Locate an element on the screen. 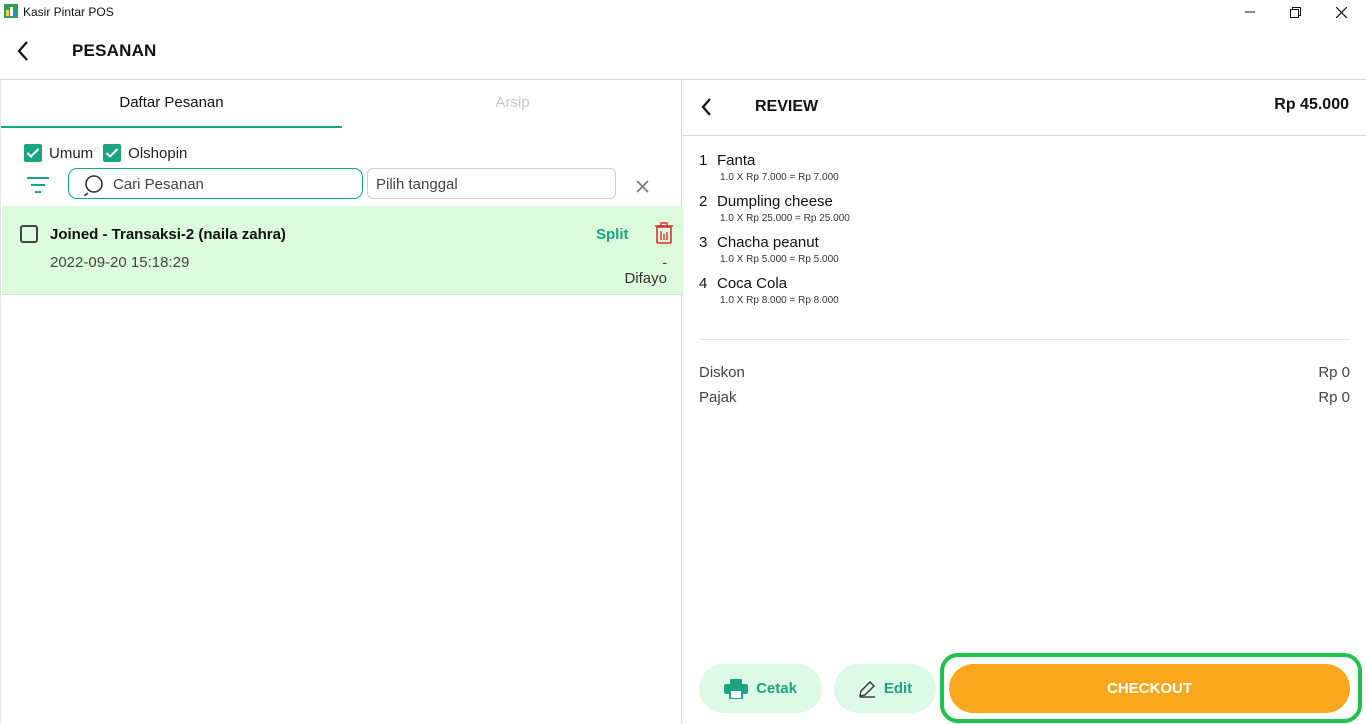  close-window-button is located at coordinates (1341, 12).